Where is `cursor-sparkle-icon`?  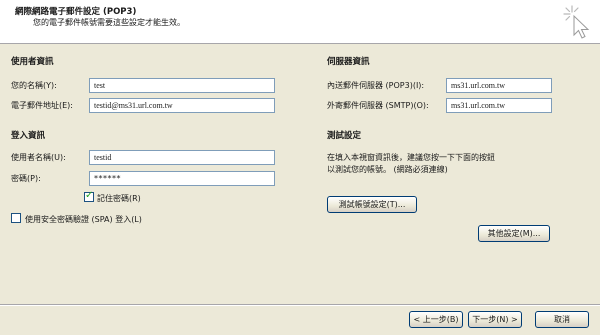 cursor-sparkle-icon is located at coordinates (576, 22).